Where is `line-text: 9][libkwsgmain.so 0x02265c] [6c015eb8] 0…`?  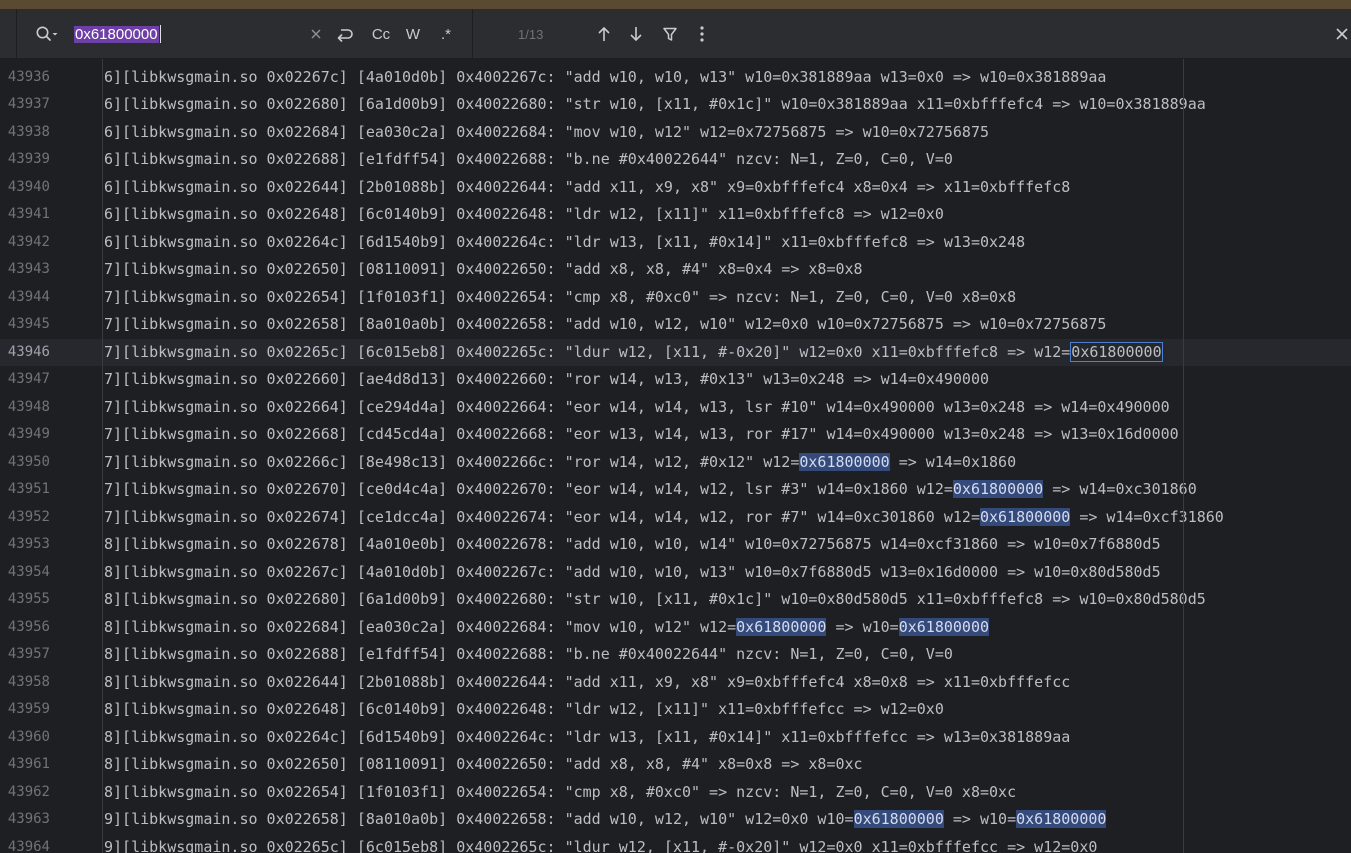
line-text: 9][libkwsgmain.so 0x02265c] [6c015eb8] 0… is located at coordinates (600, 843).